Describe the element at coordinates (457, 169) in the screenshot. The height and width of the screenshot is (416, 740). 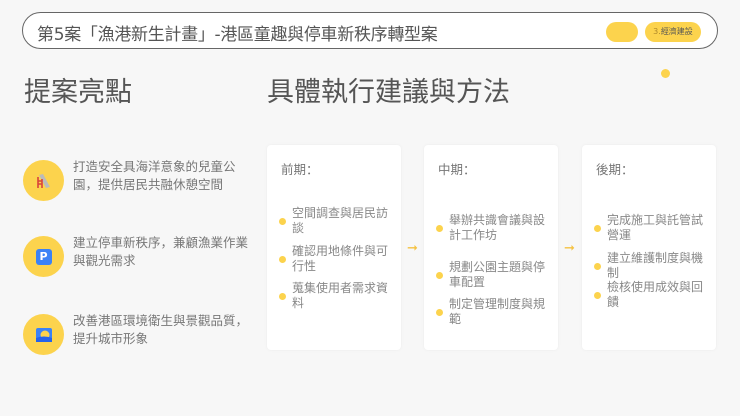
I see `phase-title: 中期：` at that location.